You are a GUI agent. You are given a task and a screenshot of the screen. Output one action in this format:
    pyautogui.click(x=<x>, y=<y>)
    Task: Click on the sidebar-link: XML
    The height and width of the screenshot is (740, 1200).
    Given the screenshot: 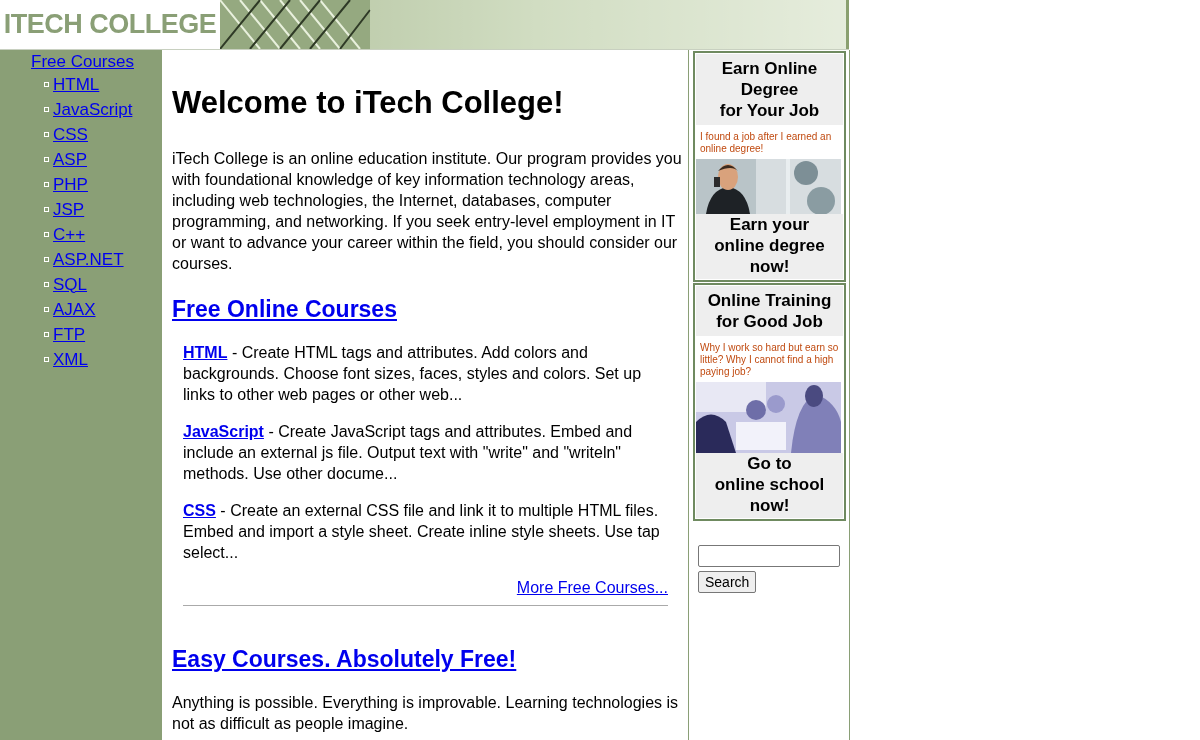 What is the action you would take?
    pyautogui.click(x=70, y=359)
    